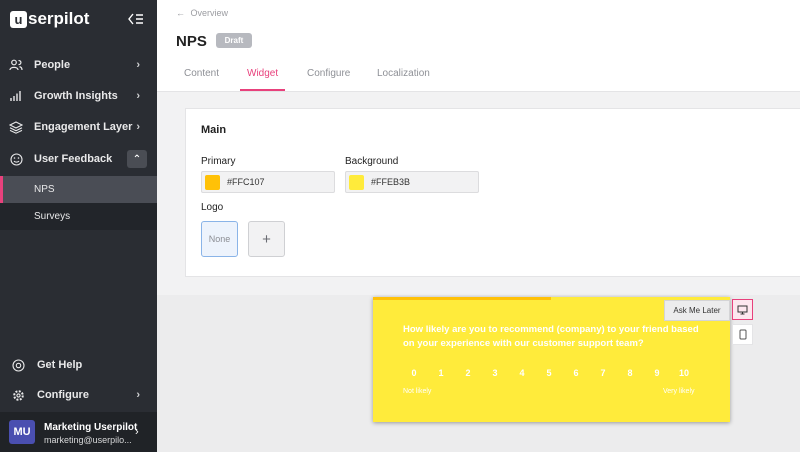 The image size is (800, 452). What do you see at coordinates (630, 372) in the screenshot?
I see `nps-score-button: 8` at bounding box center [630, 372].